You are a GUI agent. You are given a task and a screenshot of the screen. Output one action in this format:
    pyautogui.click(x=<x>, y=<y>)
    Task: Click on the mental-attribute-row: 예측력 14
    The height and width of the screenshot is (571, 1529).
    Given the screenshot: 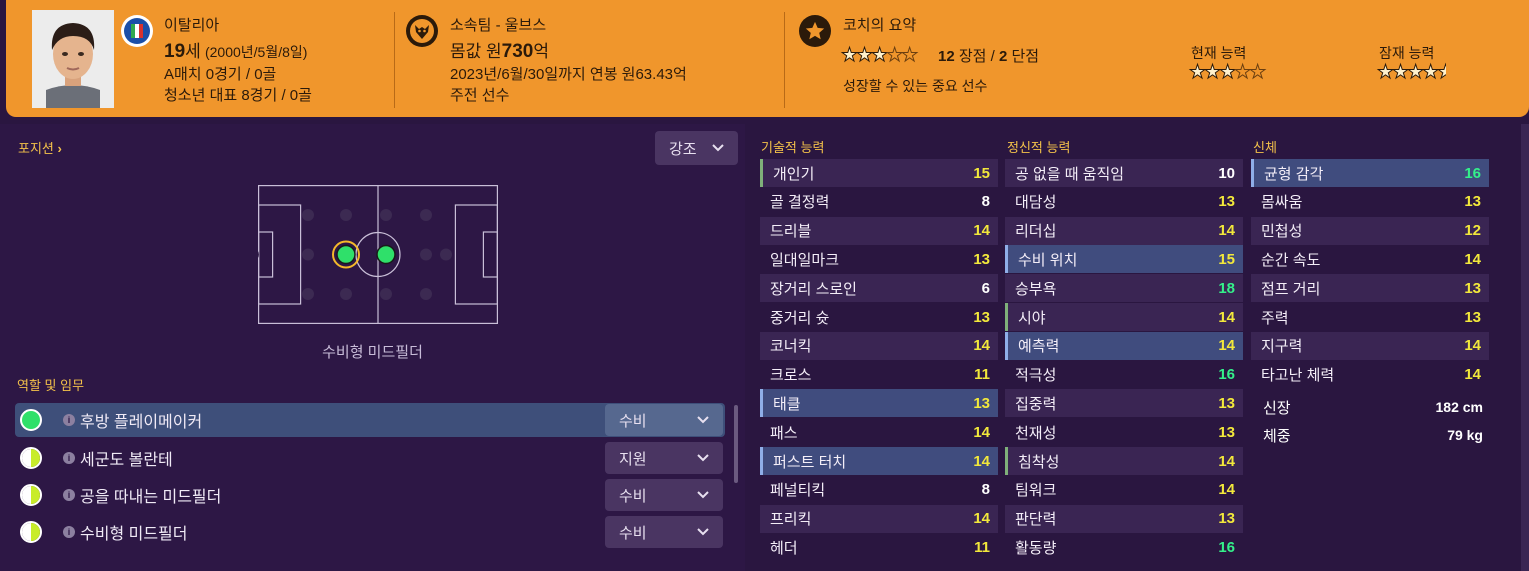 What is the action you would take?
    pyautogui.click(x=1124, y=345)
    